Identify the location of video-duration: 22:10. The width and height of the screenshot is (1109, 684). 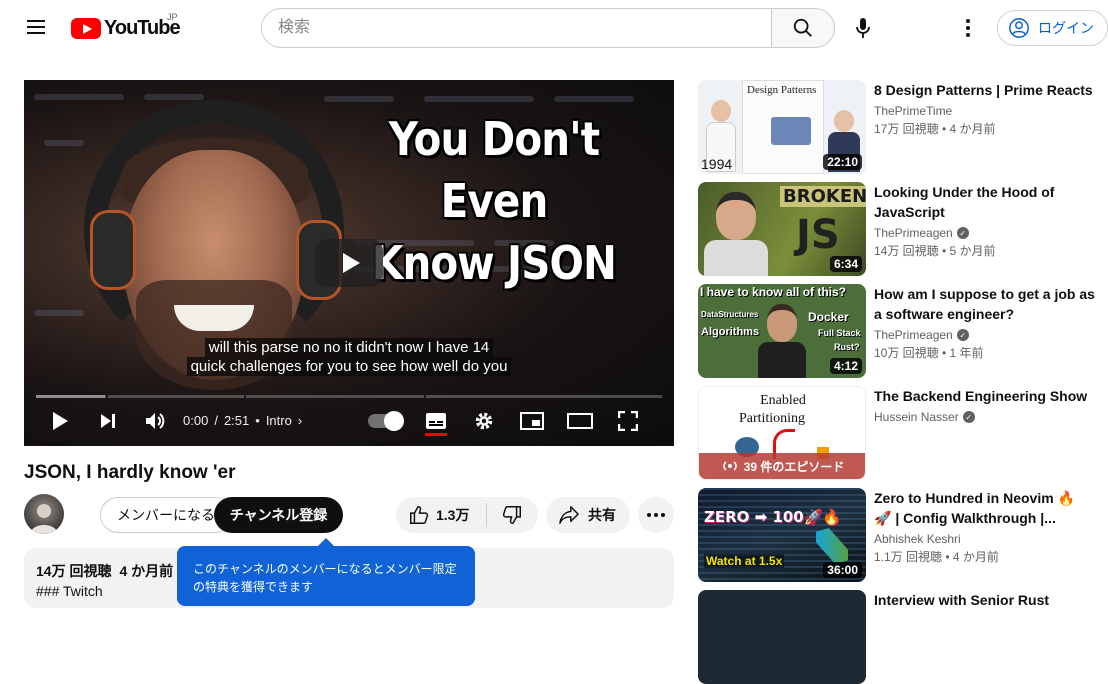
(842, 162).